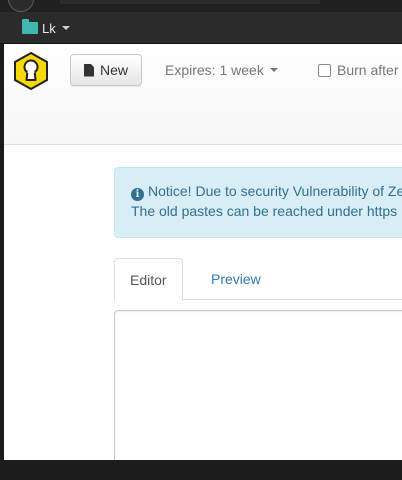  I want to click on browser-top-strip, so click(201, 6).